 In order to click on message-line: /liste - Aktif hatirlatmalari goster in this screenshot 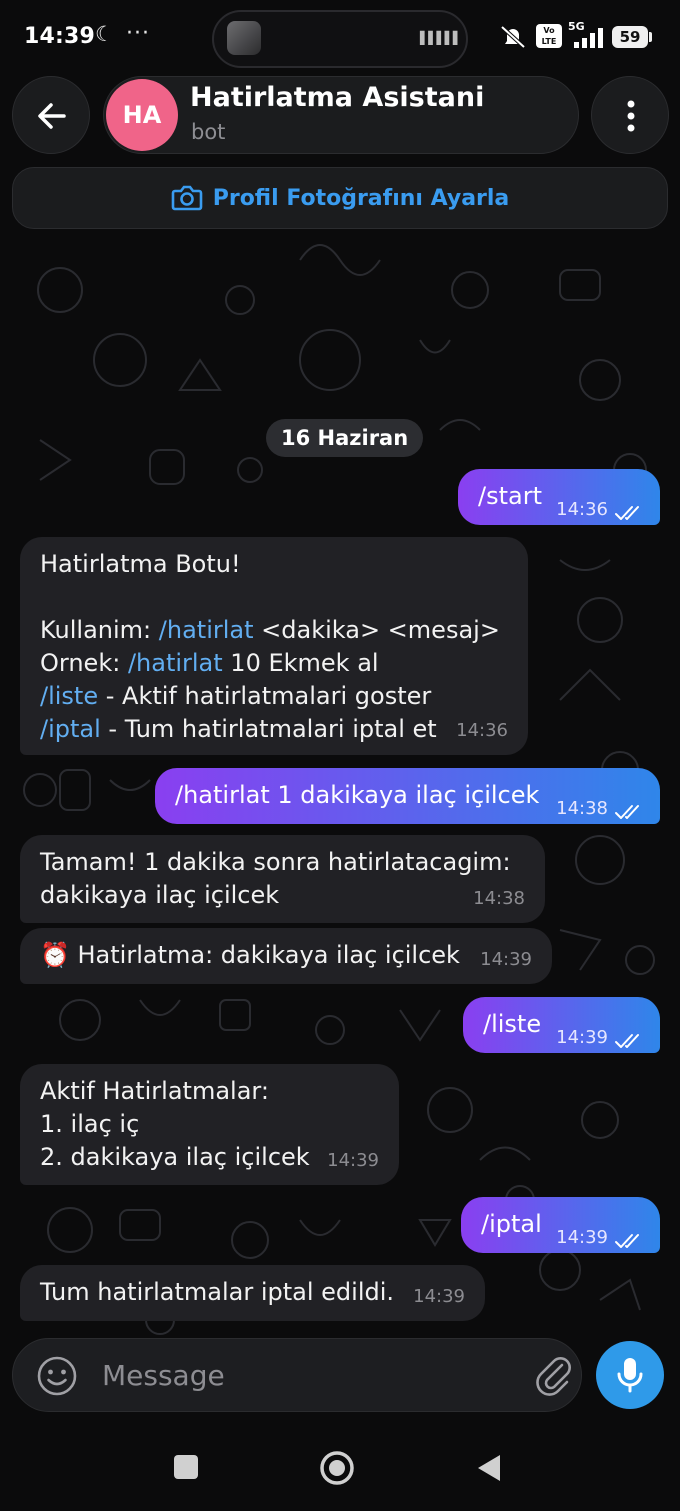, I will do `click(270, 696)`.